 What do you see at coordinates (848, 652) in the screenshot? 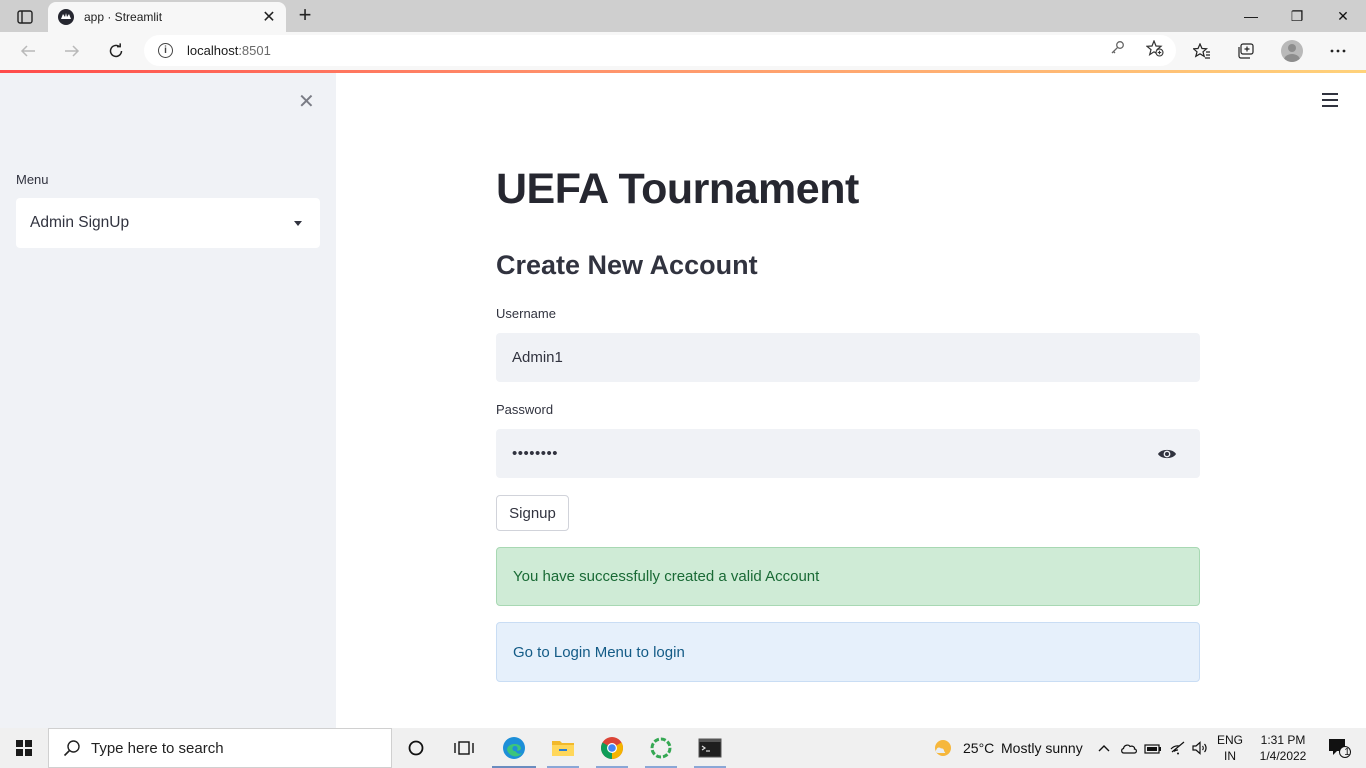
I see `info-alert: Go to Login Menu to login` at bounding box center [848, 652].